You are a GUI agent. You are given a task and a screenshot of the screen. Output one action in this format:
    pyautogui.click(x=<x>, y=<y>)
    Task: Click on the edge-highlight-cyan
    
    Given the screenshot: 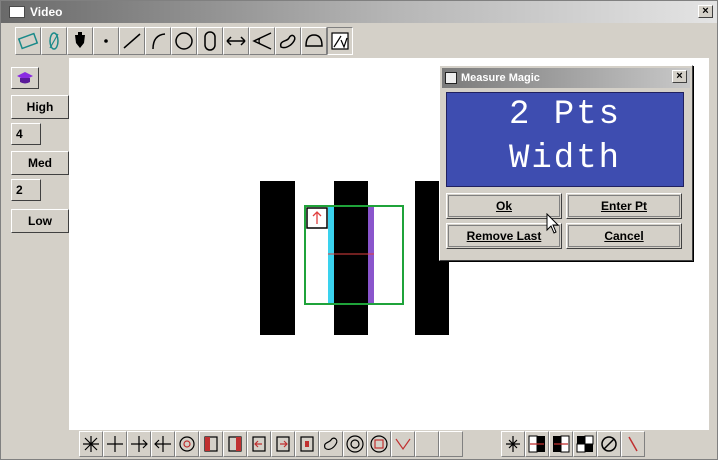 What is the action you would take?
    pyautogui.click(x=331, y=255)
    